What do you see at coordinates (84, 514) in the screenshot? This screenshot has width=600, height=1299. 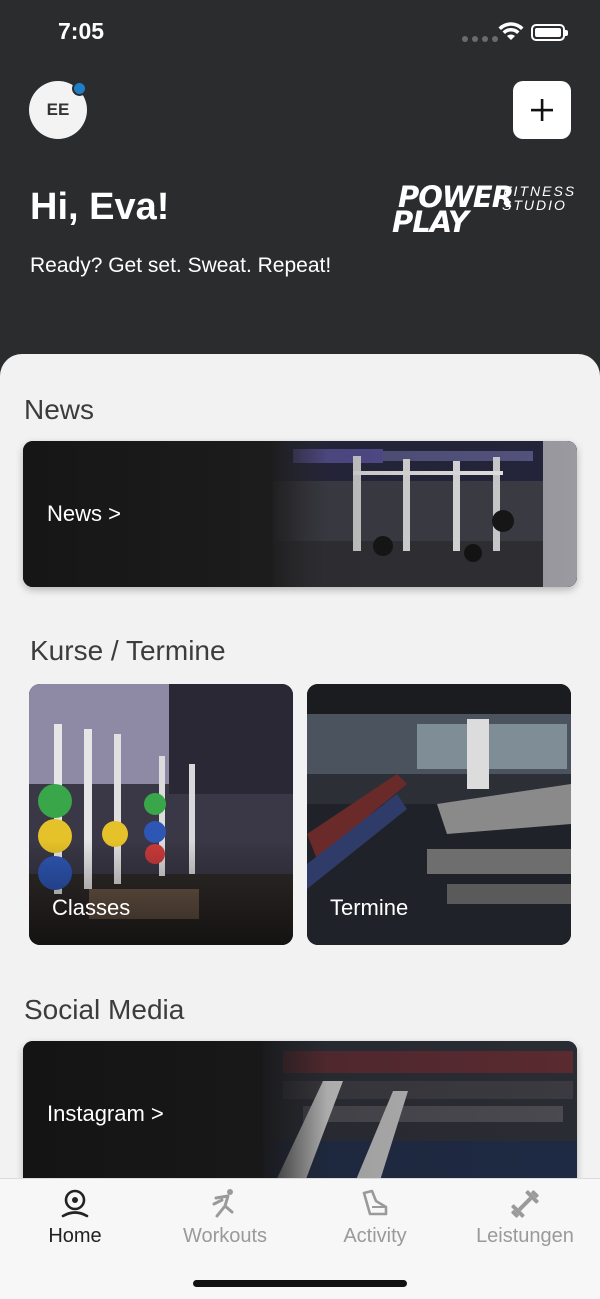 I see `news-link-label: News >` at bounding box center [84, 514].